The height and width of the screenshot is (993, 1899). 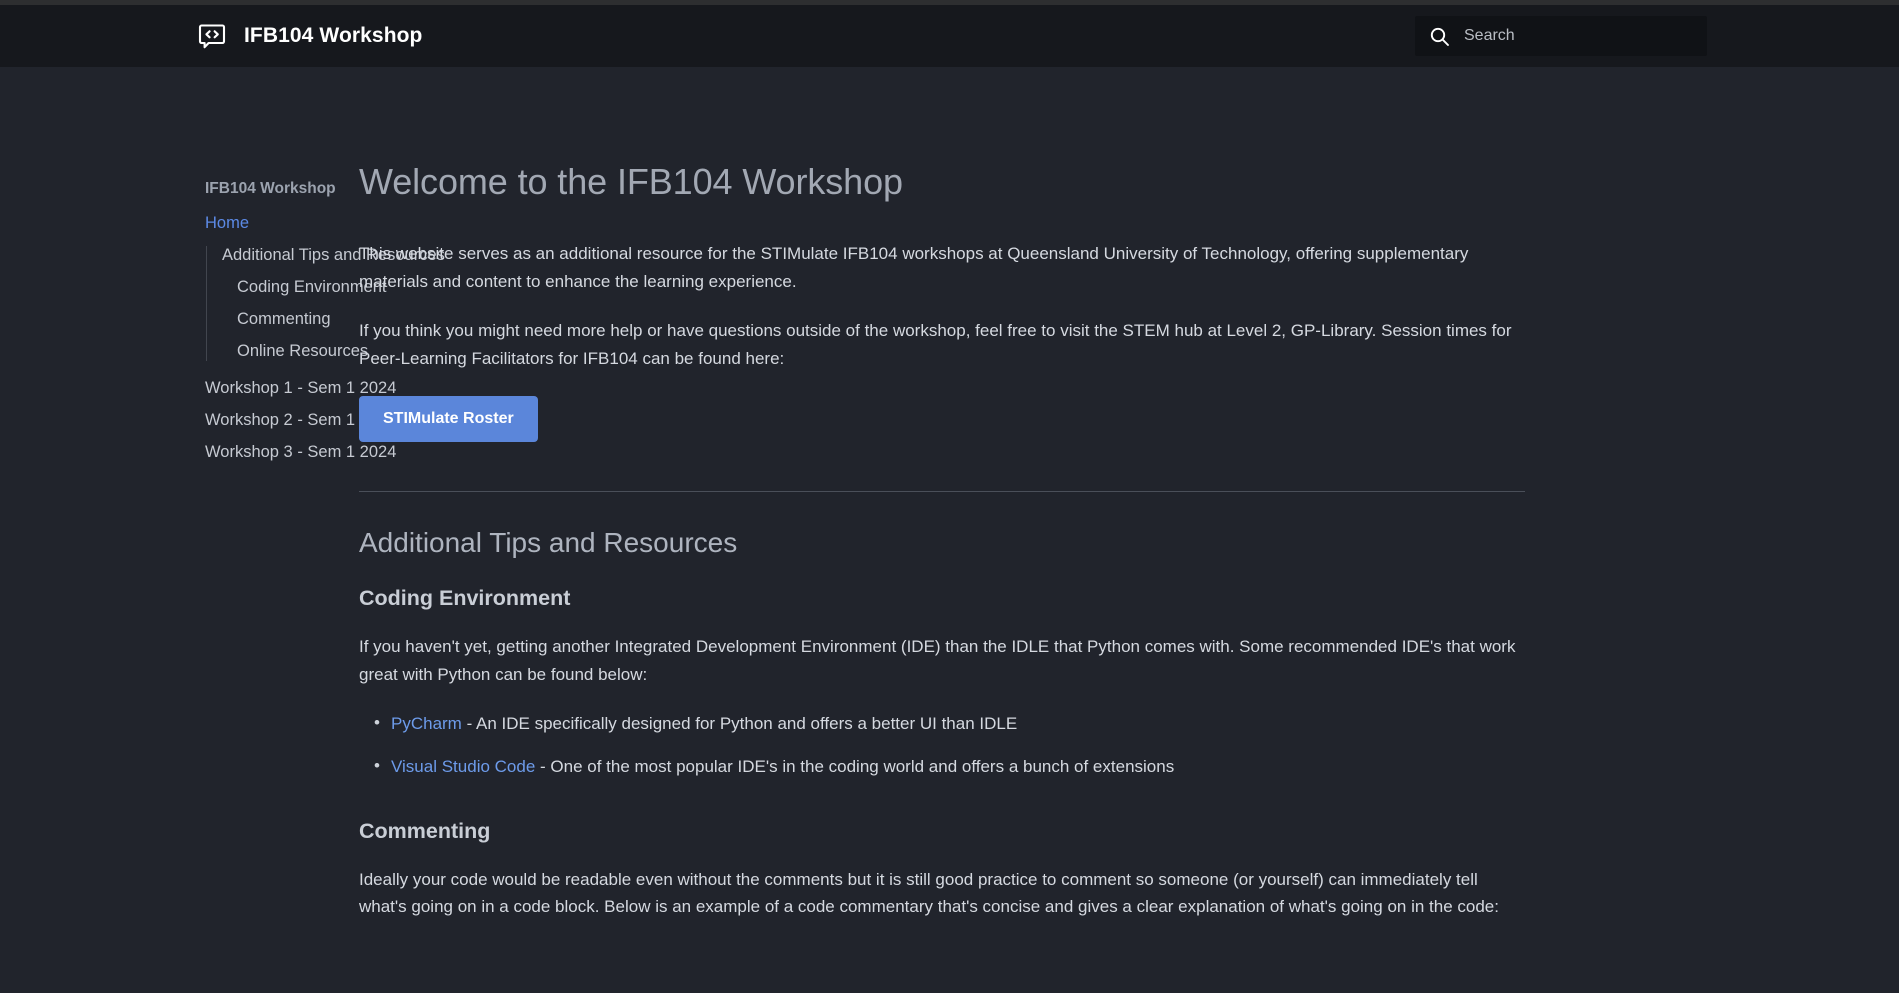 I want to click on subsection-heading-coding-environment: Coding Environment, so click(x=465, y=598).